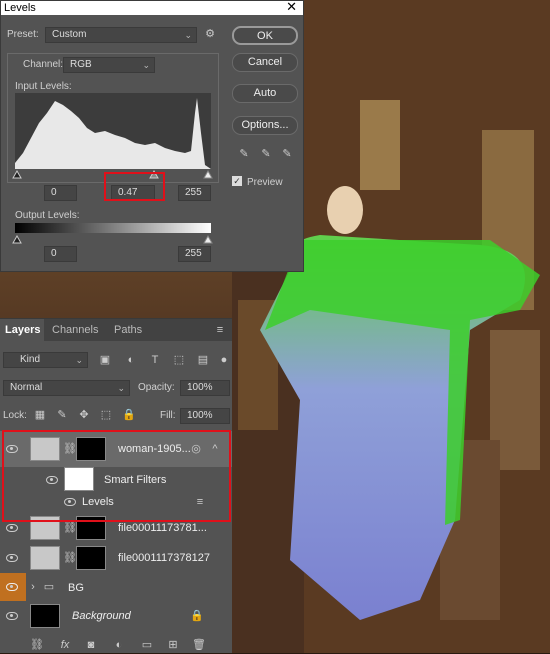 The width and height of the screenshot is (550, 654). I want to click on filter-type-icon: T, so click(155, 360).